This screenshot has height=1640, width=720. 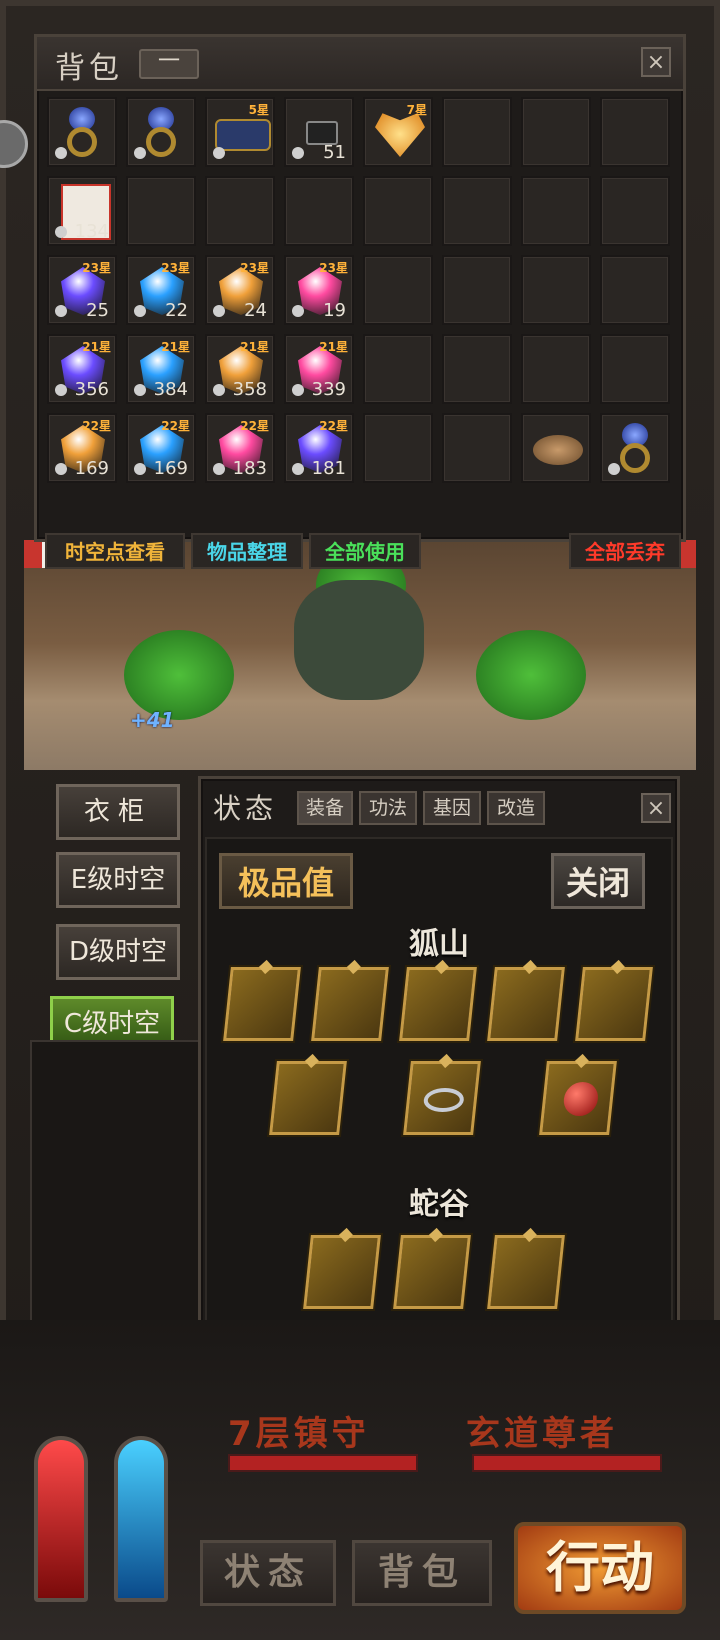 What do you see at coordinates (328, 468) in the screenshot?
I see `item-count: 181` at bounding box center [328, 468].